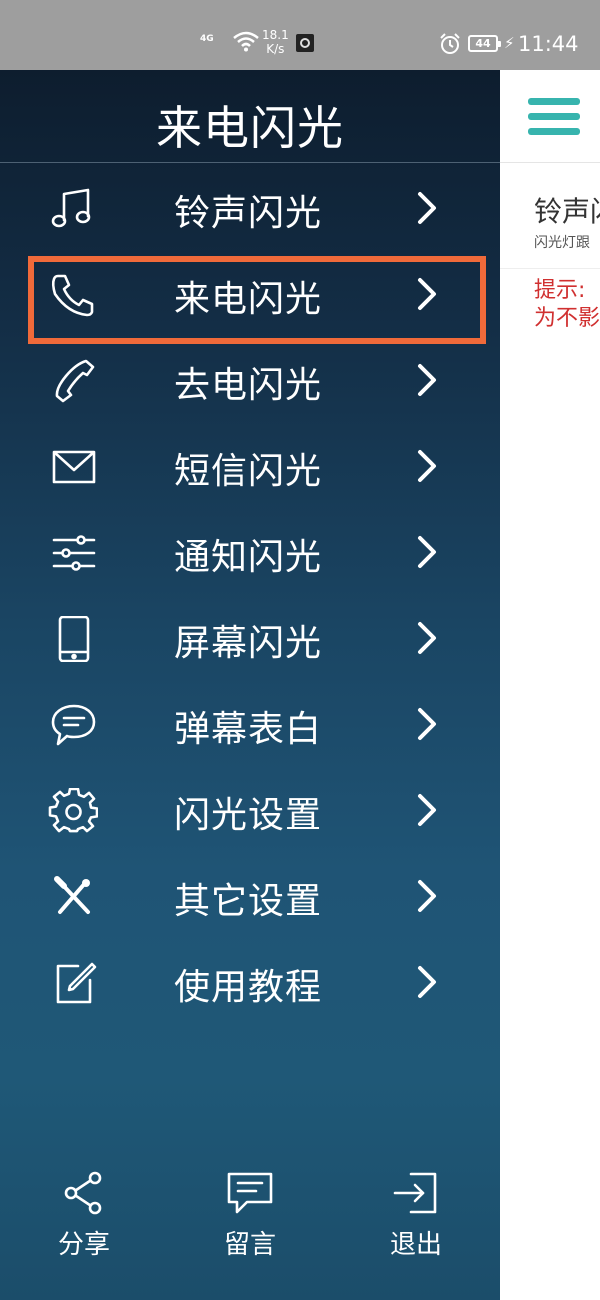 The image size is (600, 1300). Describe the element at coordinates (562, 243) in the screenshot. I see `content-subtitle: 闪光灯跟` at that location.